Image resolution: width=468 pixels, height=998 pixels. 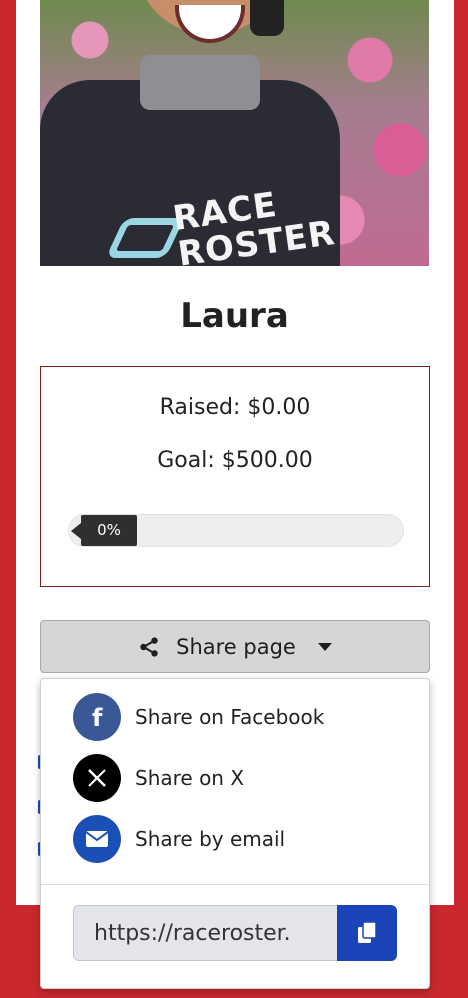 I want to click on photo-turtleneck, so click(x=200, y=82).